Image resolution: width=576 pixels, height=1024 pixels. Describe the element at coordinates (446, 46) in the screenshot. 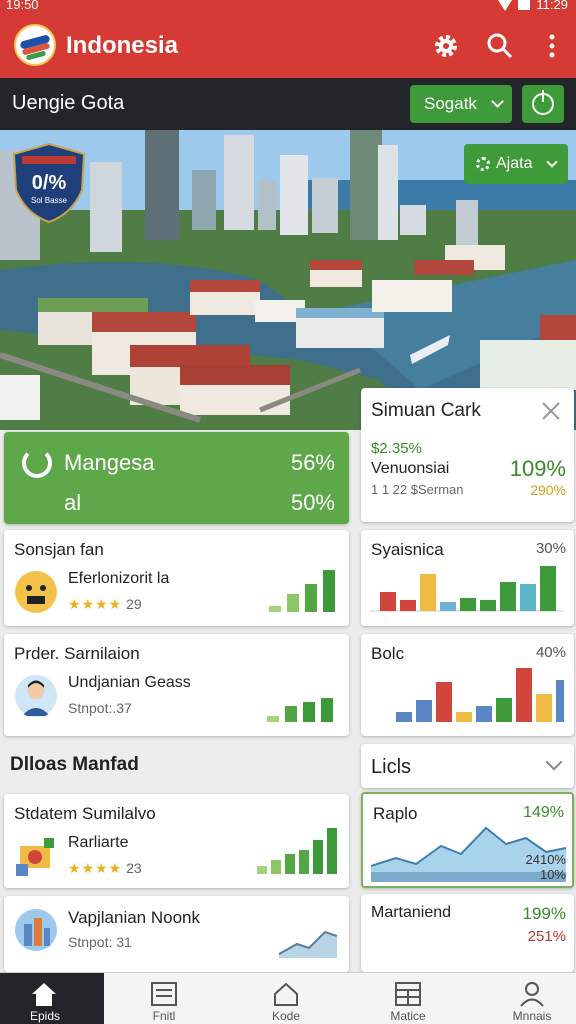

I see `settings-gear-icon` at that location.